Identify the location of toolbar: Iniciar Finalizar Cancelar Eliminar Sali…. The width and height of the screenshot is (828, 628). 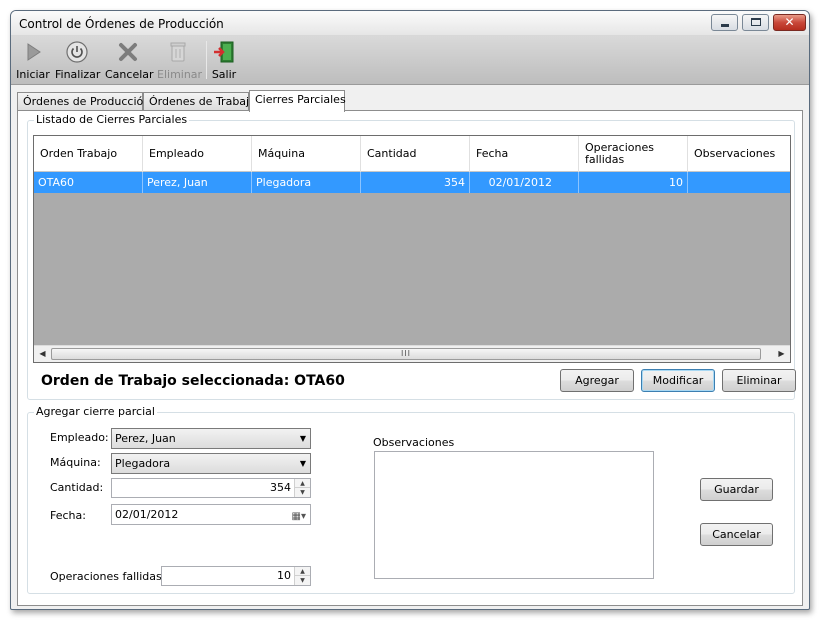
(410, 60).